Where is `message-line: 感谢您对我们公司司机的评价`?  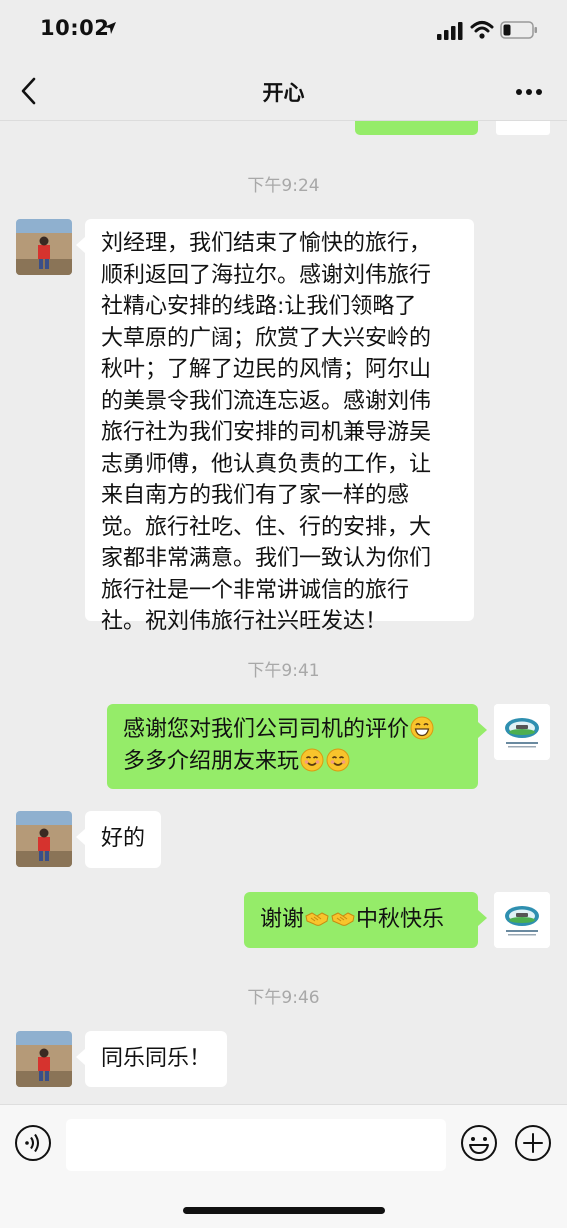
message-line: 感谢您对我们公司司机的评价 is located at coordinates (292, 730).